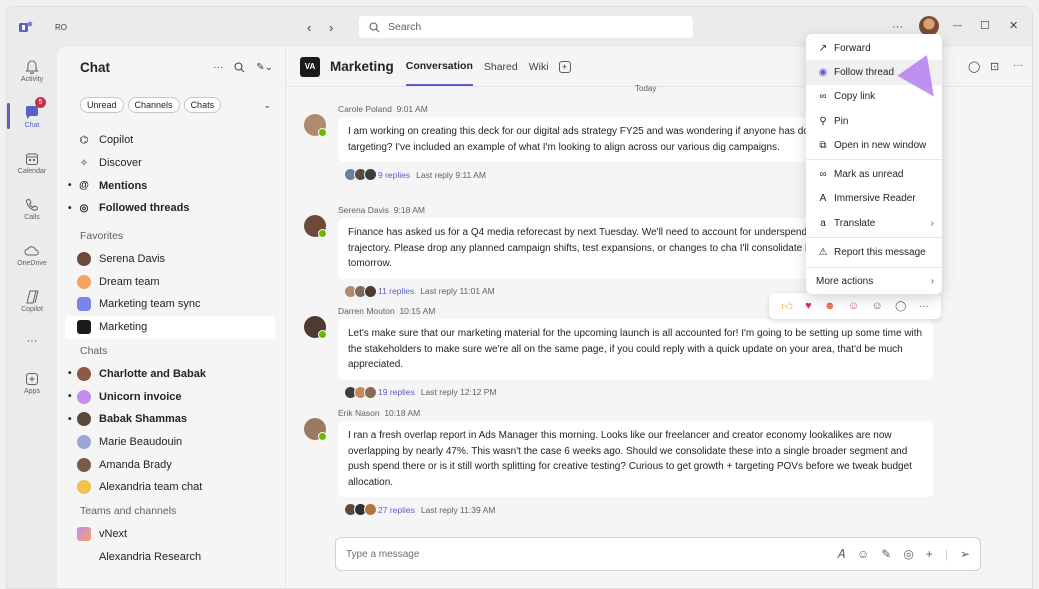 The image size is (1039, 589). I want to click on profile-avatar, so click(929, 26).